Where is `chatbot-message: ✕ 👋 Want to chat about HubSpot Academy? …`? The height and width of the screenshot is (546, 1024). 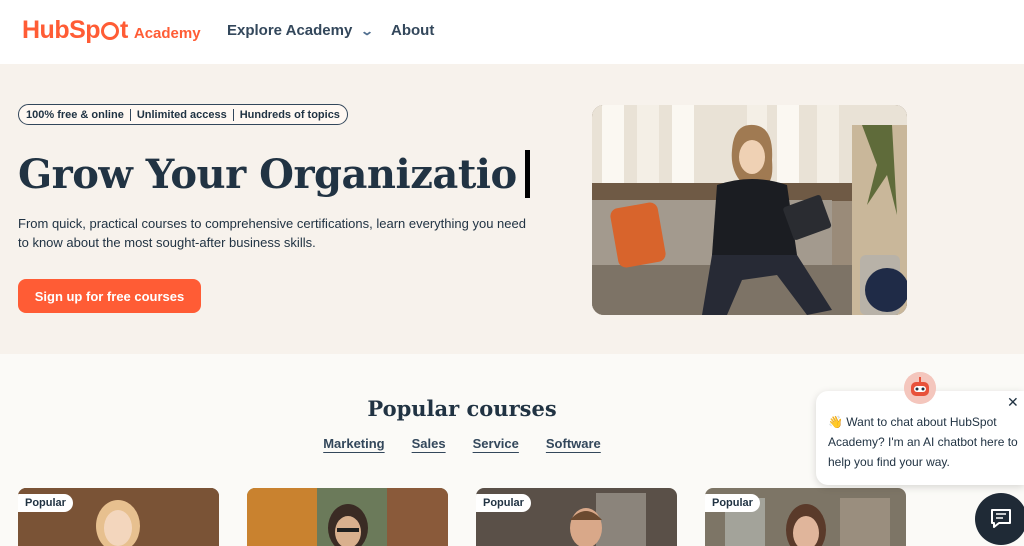 chatbot-message: ✕ 👋 Want to chat about HubSpot Academy? … is located at coordinates (920, 438).